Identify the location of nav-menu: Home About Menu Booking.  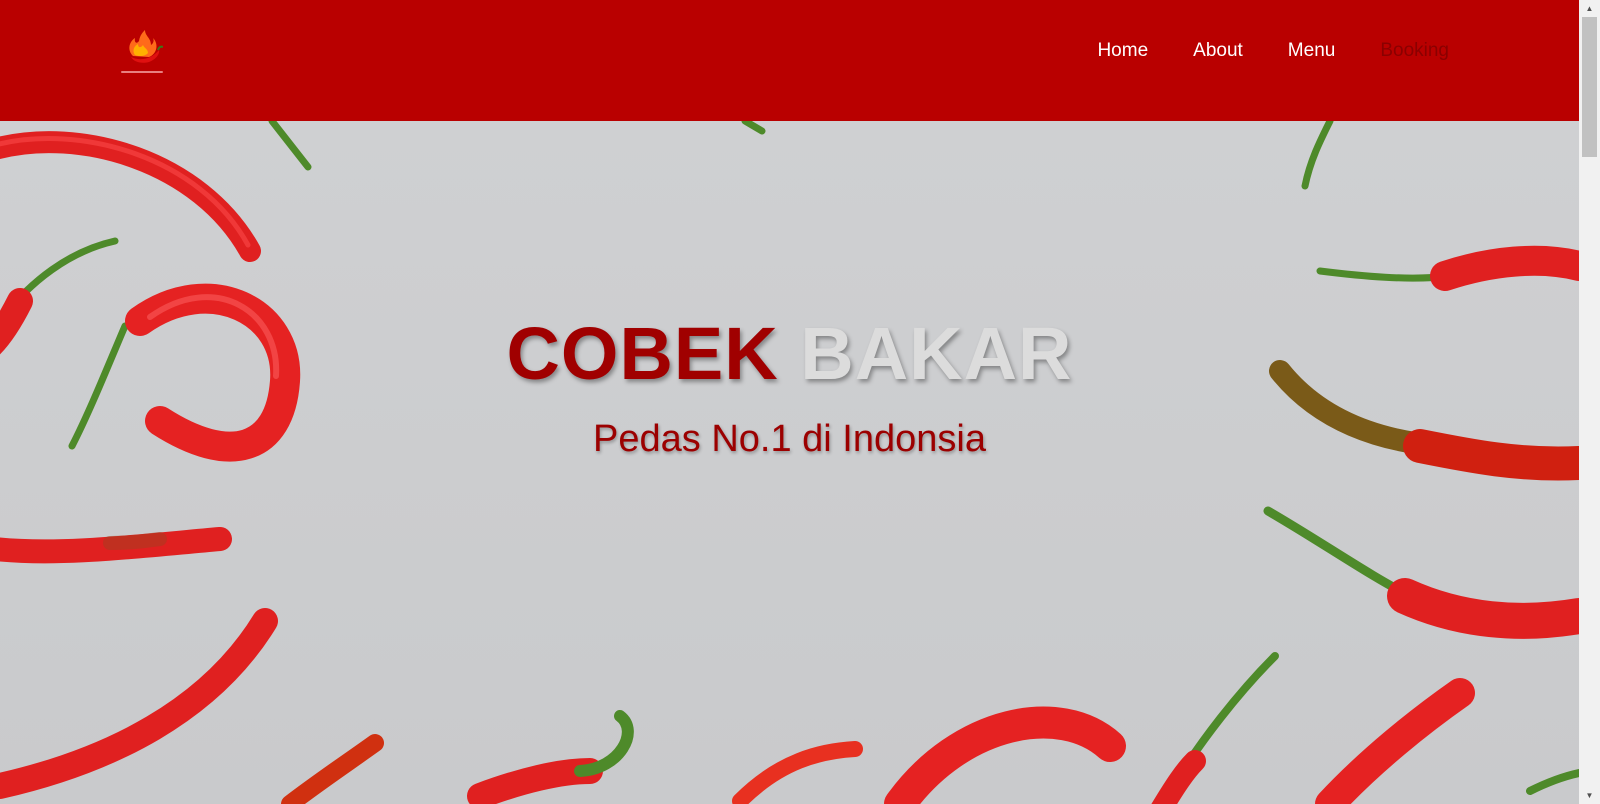
(1273, 51).